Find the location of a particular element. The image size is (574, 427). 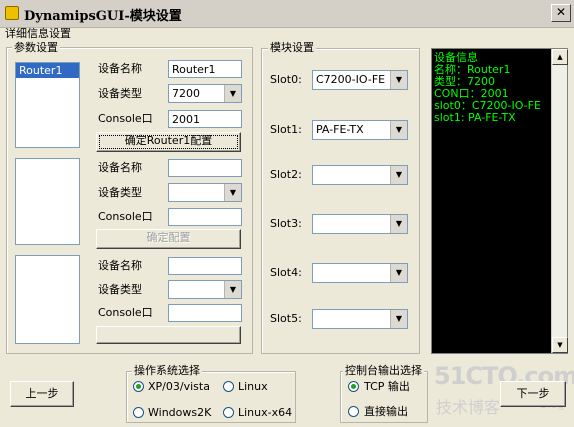

console-radio-tcp is located at coordinates (353, 386).